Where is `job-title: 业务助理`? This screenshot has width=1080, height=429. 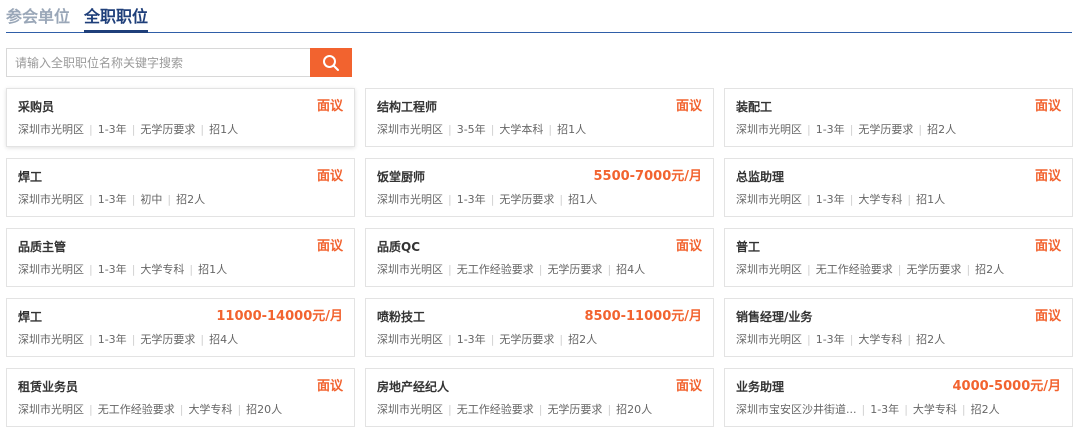 job-title: 业务助理 is located at coordinates (760, 387).